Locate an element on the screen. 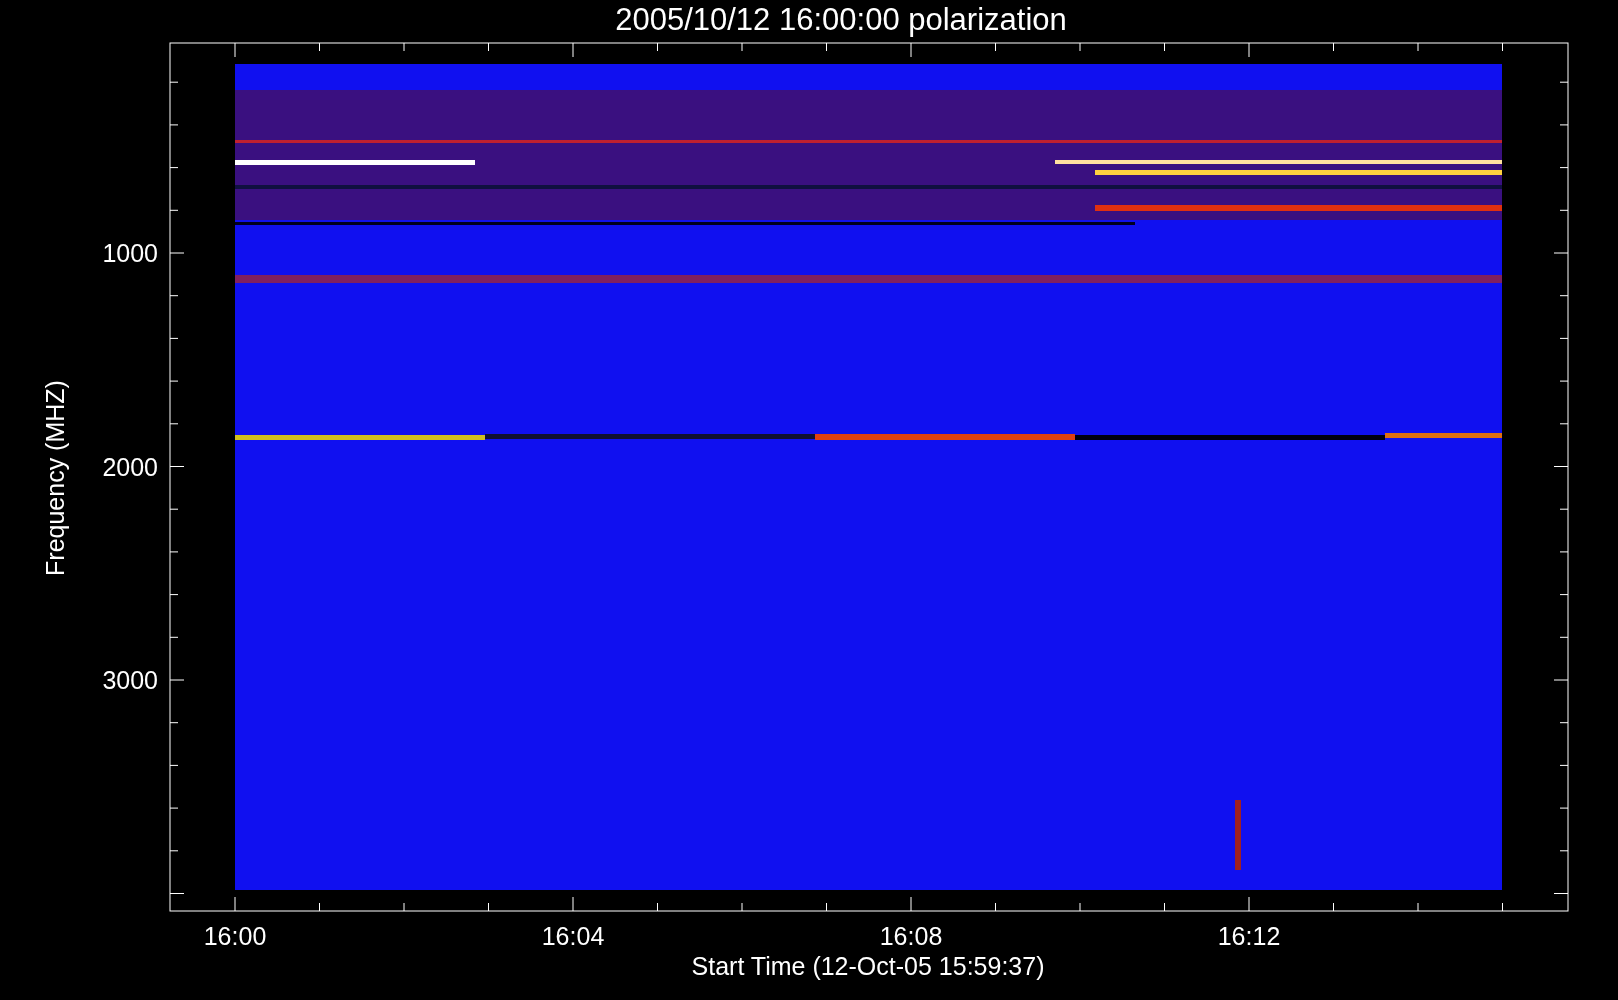 The image size is (1618, 1000). x-tick-label: 16:04 is located at coordinates (573, 936).